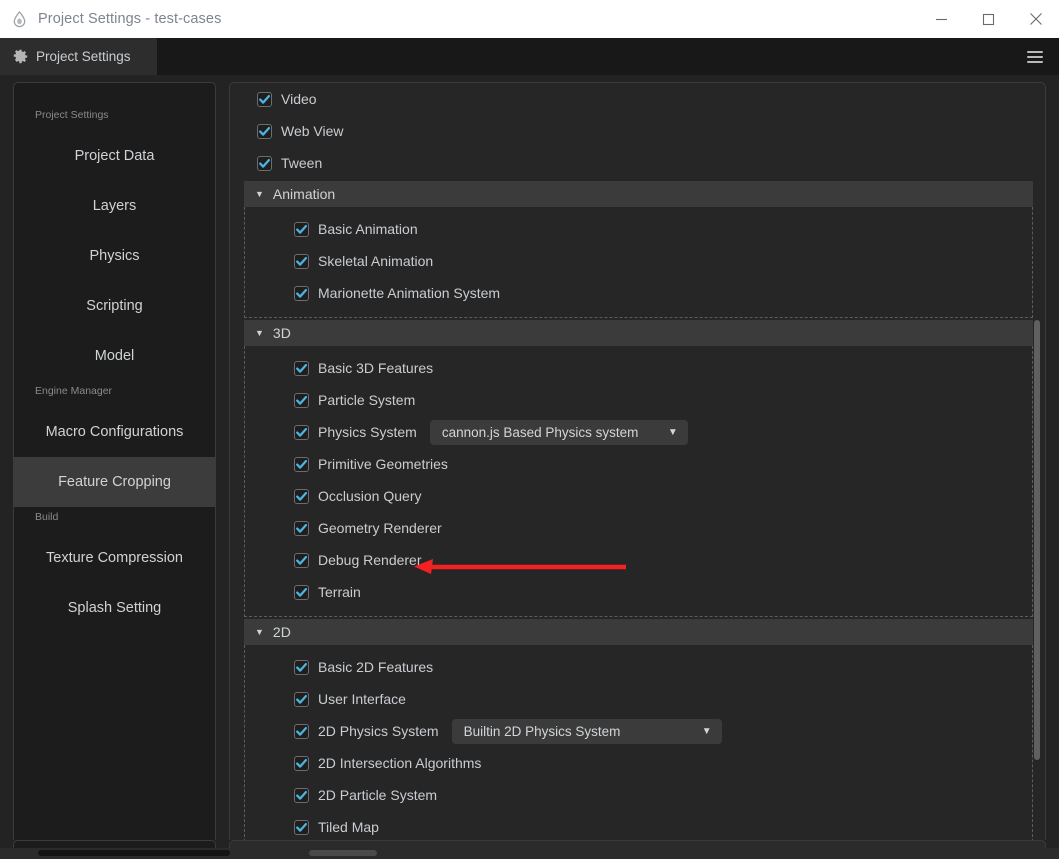 Image resolution: width=1059 pixels, height=859 pixels. I want to click on sidebar-item-splash-setting: Splash Setting, so click(114, 608).